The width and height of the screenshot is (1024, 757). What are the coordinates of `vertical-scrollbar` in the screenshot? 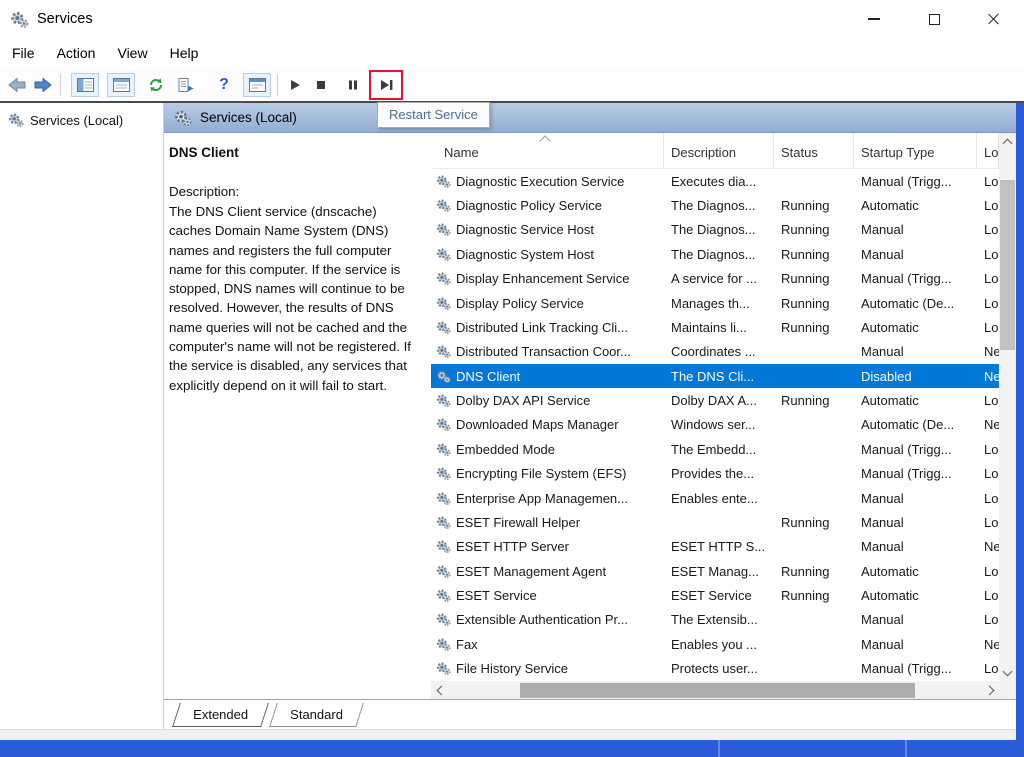 It's located at (1007, 407).